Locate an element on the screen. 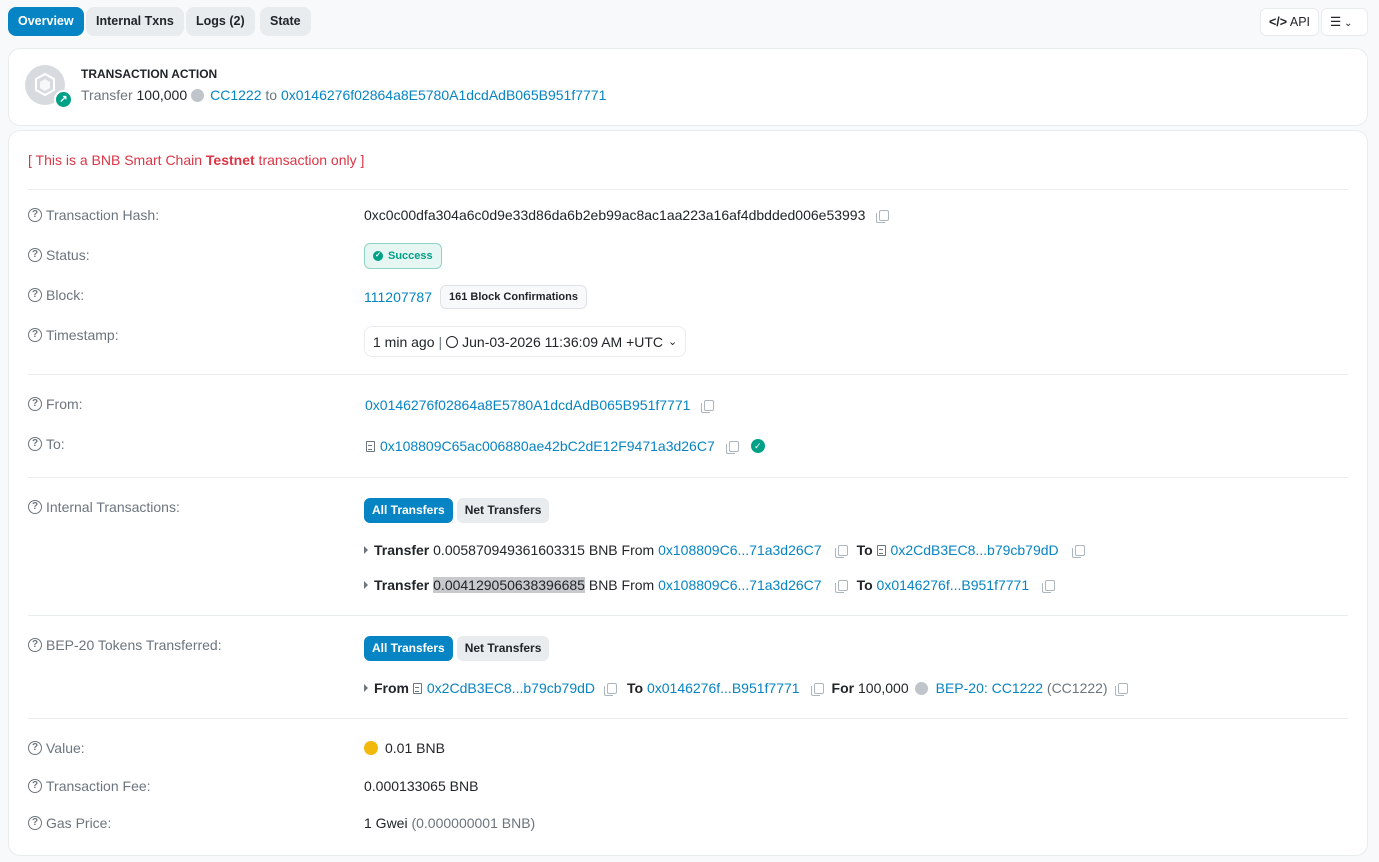 This screenshot has width=1379, height=862. internal-to-link: 0x2CdB3EC8...b79cb79dD is located at coordinates (975, 550).